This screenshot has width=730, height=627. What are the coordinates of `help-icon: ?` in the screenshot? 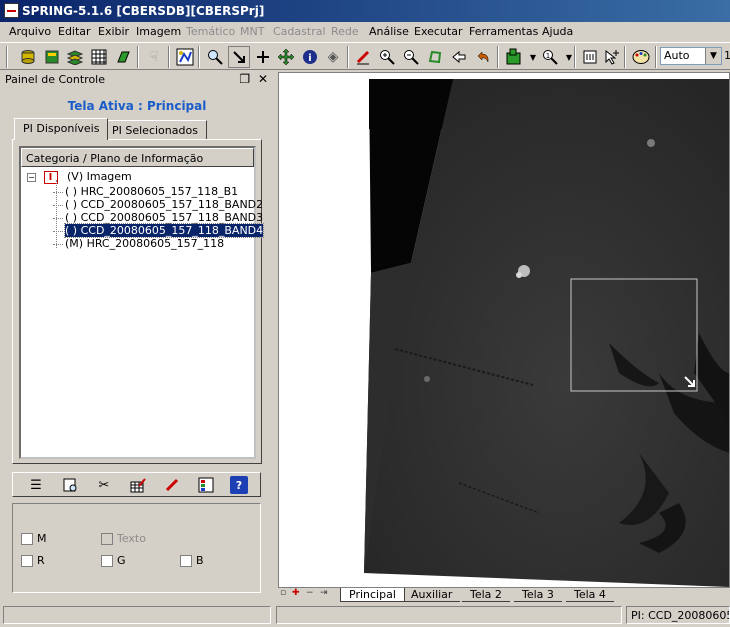 It's located at (239, 485).